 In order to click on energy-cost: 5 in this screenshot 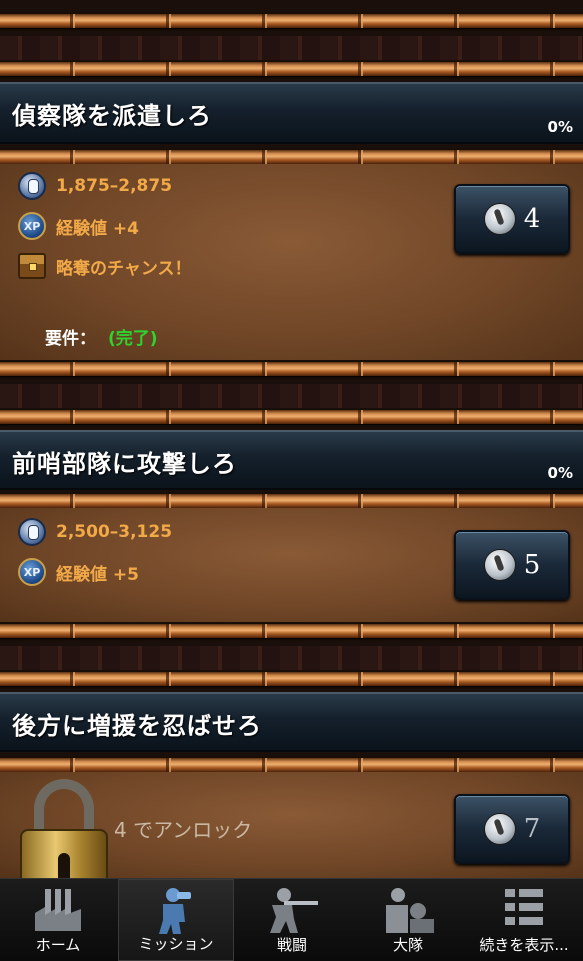, I will do `click(532, 565)`.